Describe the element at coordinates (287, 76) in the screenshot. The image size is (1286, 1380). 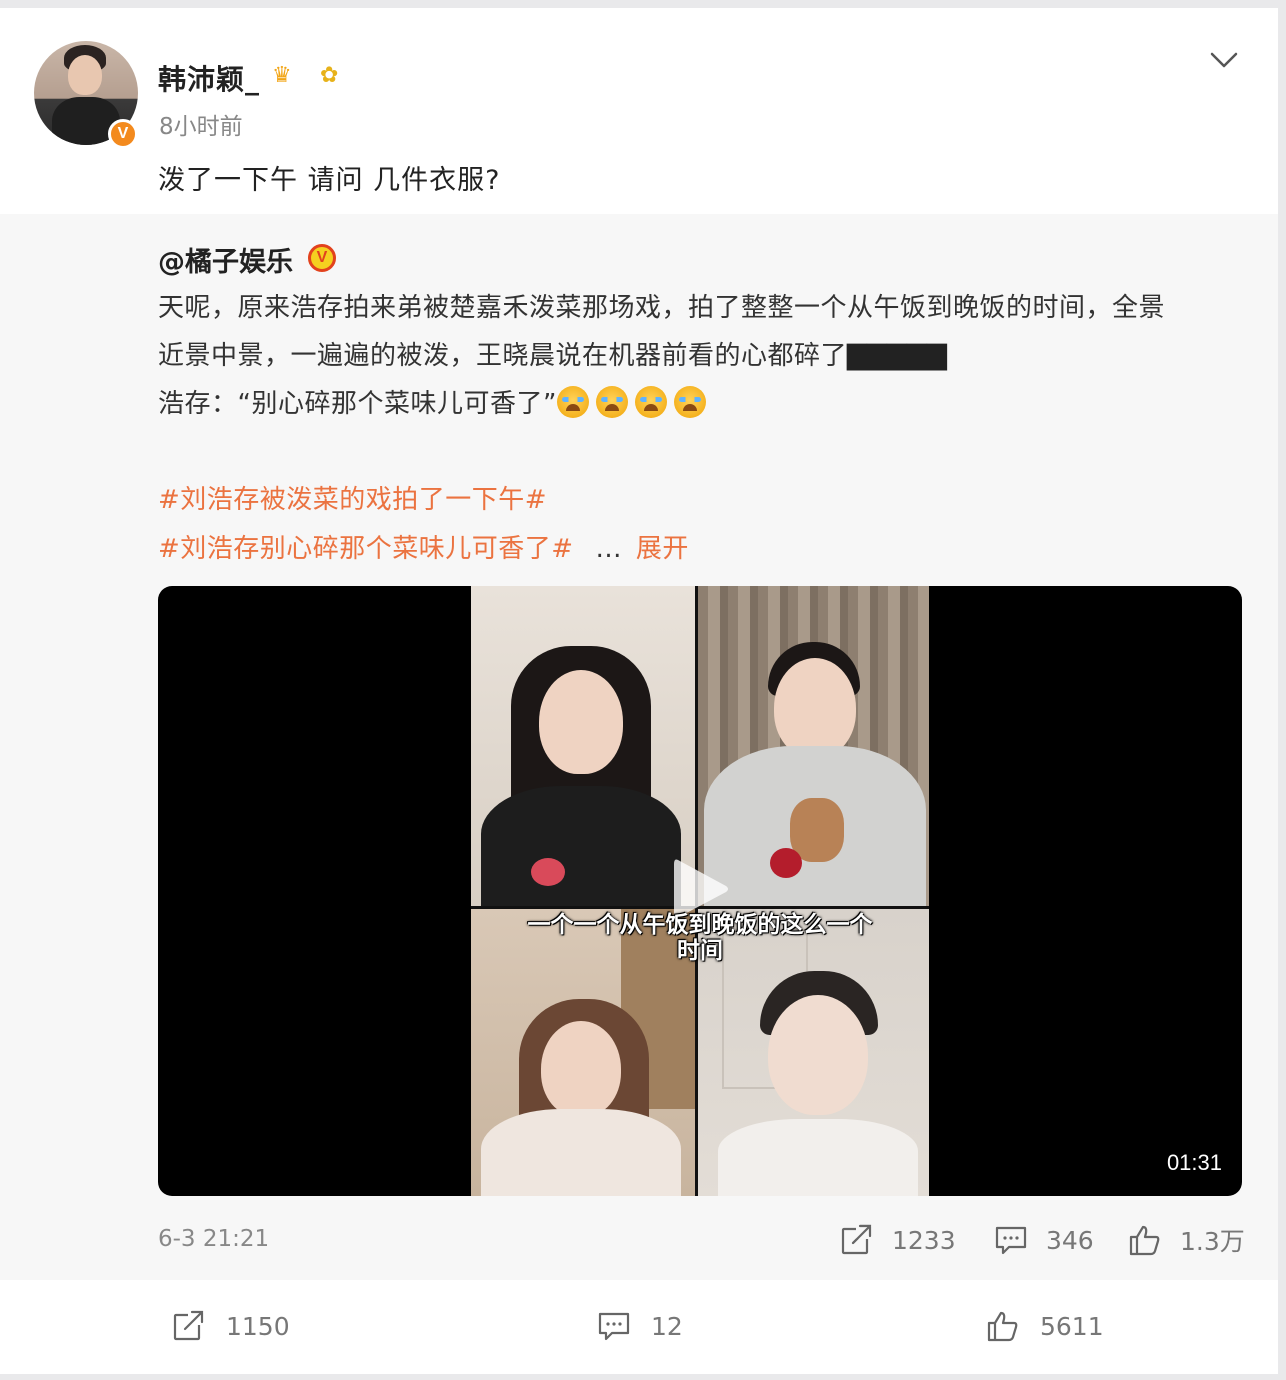
I see `crown-icon: ♛` at that location.